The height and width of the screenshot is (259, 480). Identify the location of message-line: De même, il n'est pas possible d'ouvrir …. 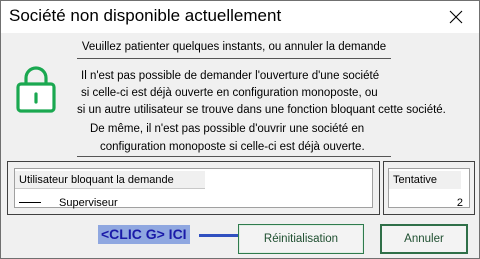
(227, 129).